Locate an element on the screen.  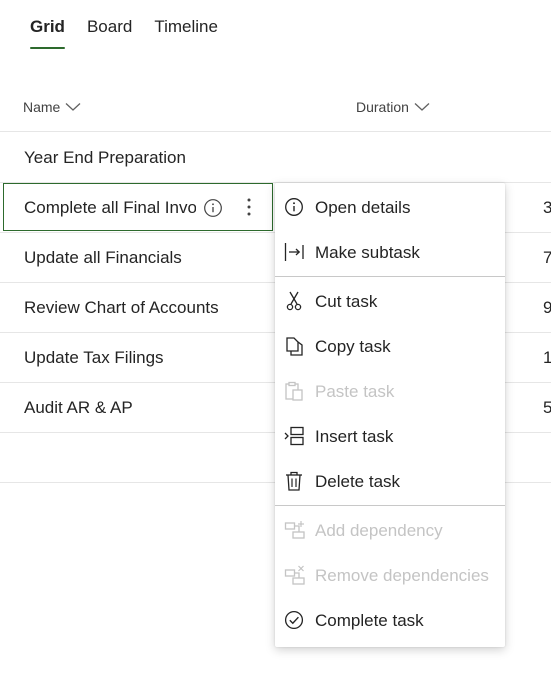
menu-item-delete-task: Delete task is located at coordinates (390, 481).